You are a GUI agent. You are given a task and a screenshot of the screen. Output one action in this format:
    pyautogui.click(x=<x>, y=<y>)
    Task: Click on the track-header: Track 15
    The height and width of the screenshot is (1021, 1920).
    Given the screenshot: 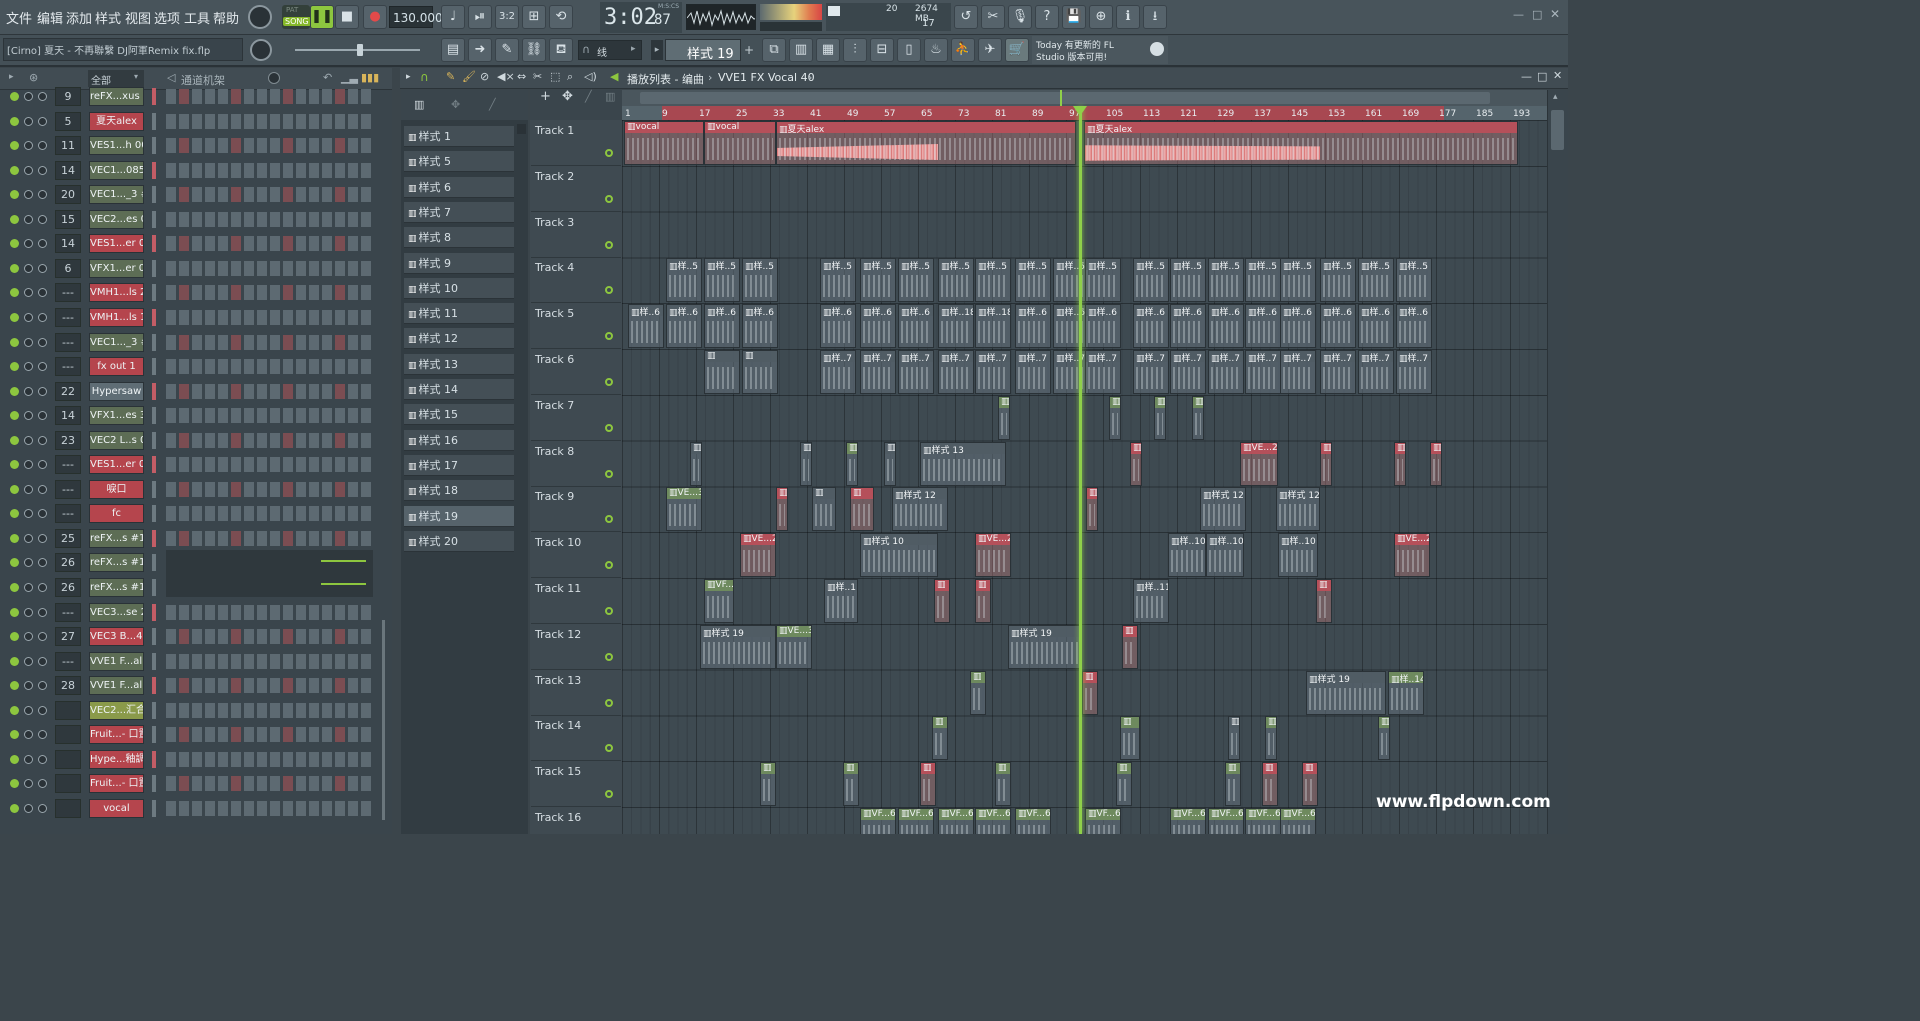 What is the action you would take?
    pyautogui.click(x=576, y=785)
    